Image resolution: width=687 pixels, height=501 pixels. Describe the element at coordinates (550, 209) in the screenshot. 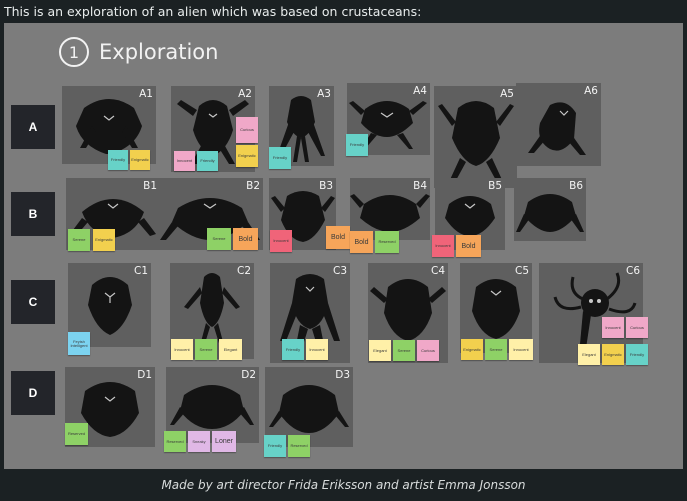

I see `concept-card-b6: B6` at that location.